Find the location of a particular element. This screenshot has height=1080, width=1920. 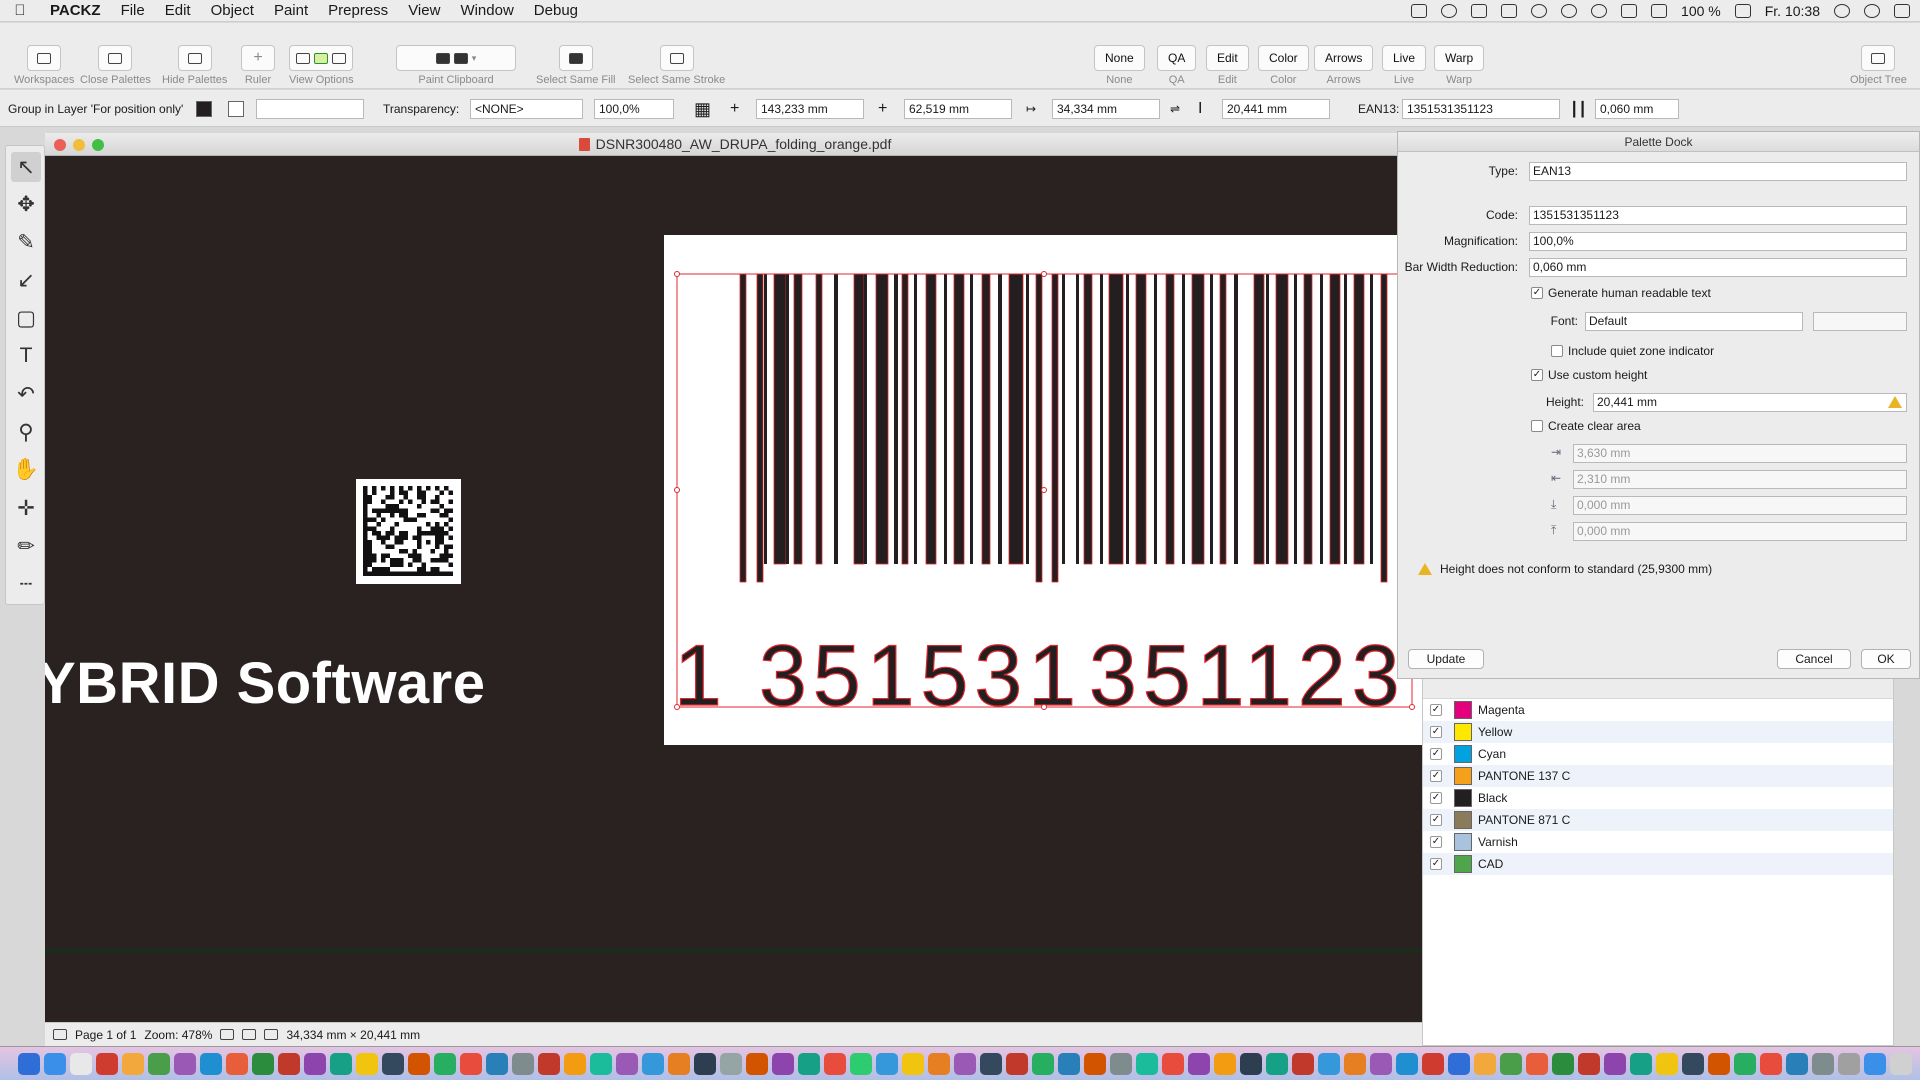

notification-center-icon is located at coordinates (1902, 11).